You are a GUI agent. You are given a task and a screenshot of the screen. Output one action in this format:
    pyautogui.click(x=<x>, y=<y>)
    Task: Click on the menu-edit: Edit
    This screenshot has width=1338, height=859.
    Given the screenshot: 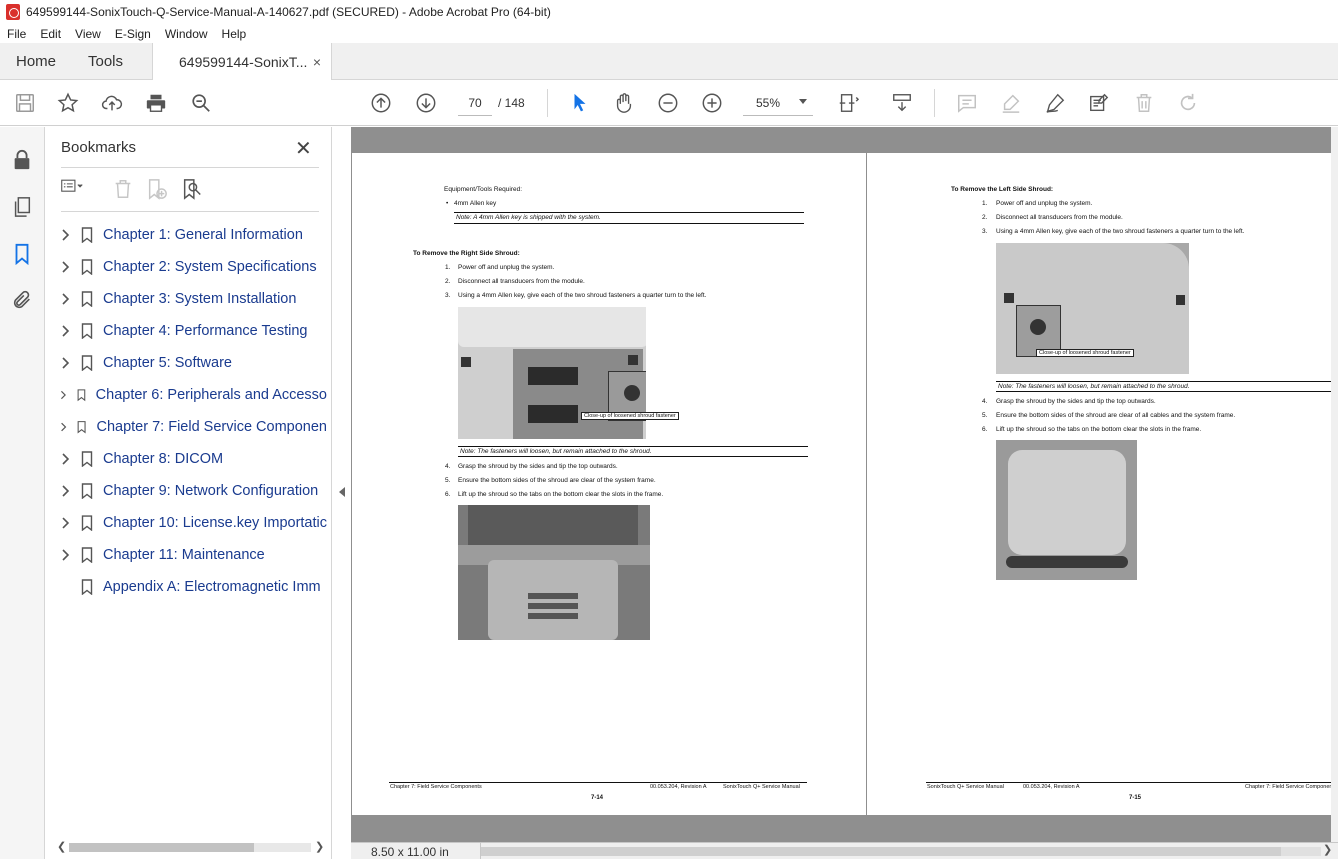 What is the action you would take?
    pyautogui.click(x=50, y=34)
    